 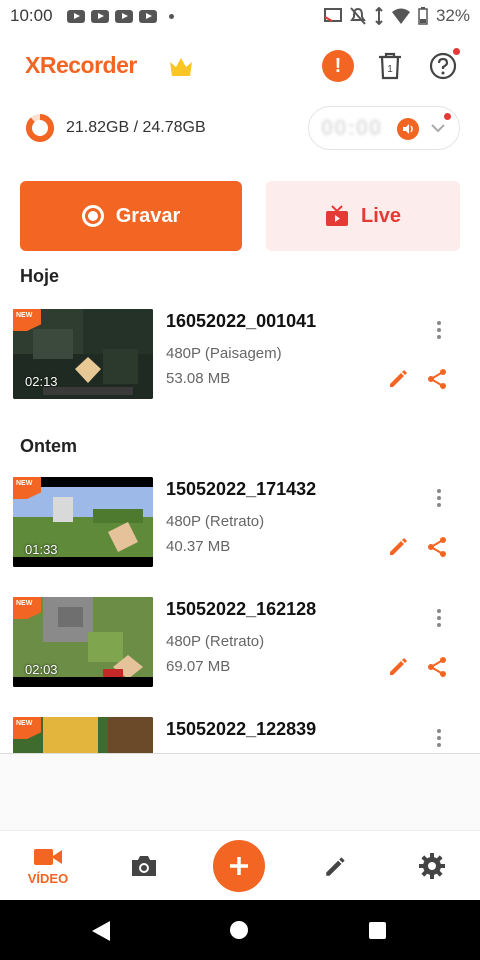 What do you see at coordinates (241, 729) in the screenshot?
I see `video-title: 15052022_122839` at bounding box center [241, 729].